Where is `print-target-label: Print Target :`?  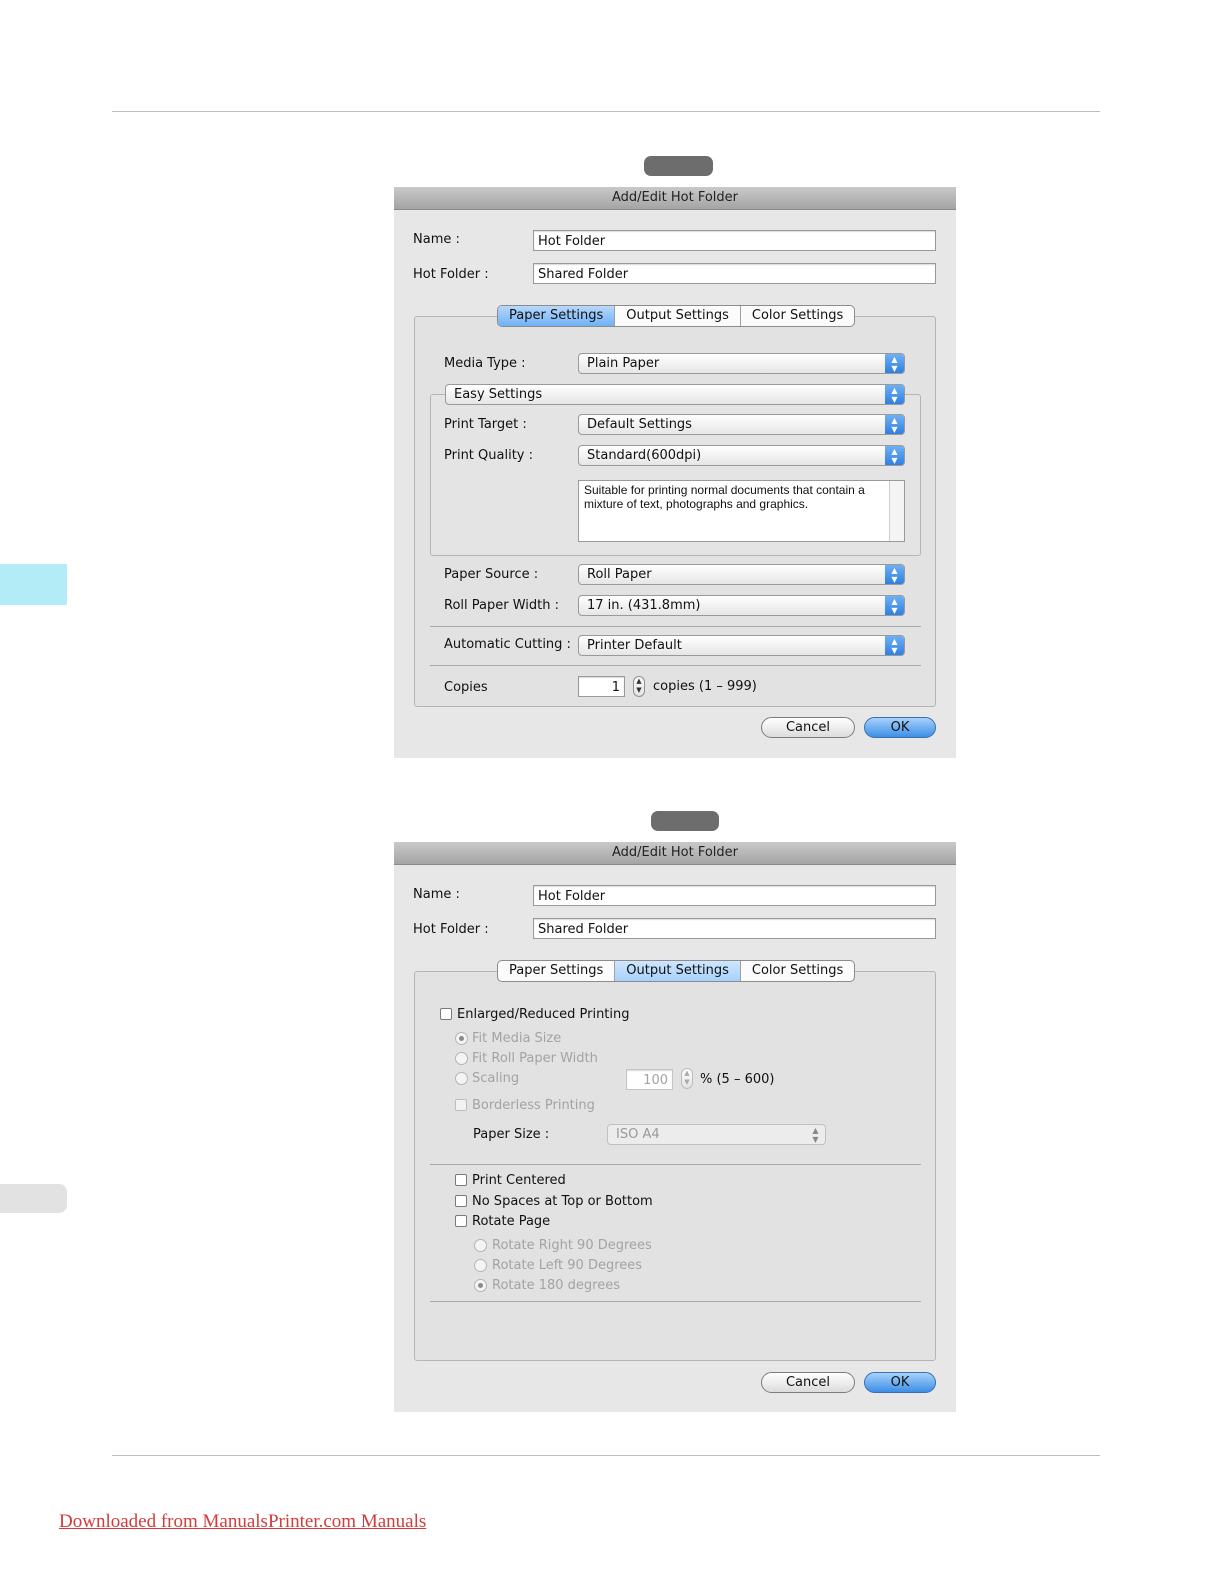
print-target-label: Print Target : is located at coordinates (485, 424).